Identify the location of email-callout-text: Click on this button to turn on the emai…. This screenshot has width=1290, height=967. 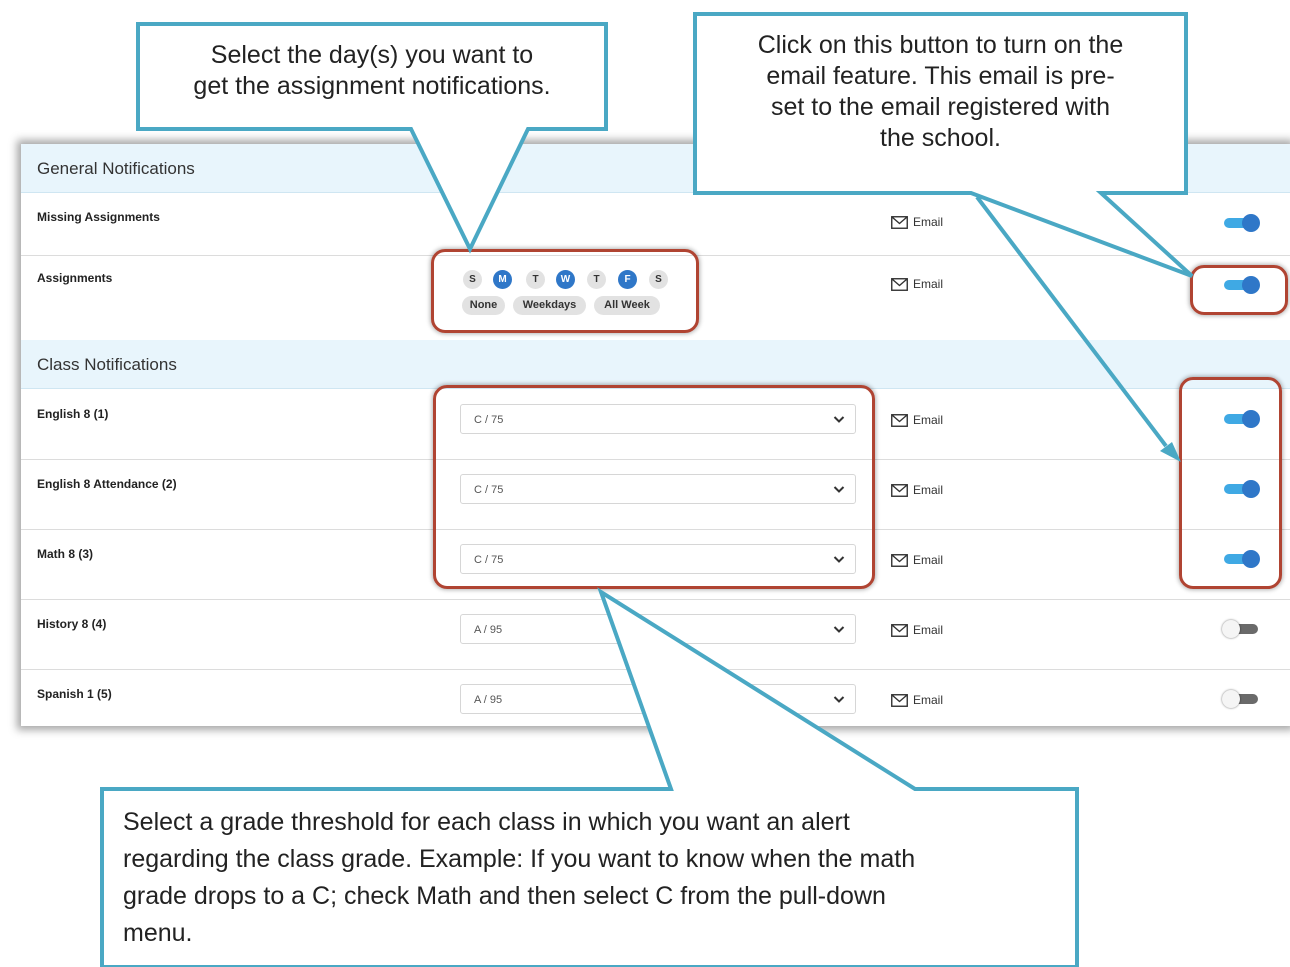
(940, 91).